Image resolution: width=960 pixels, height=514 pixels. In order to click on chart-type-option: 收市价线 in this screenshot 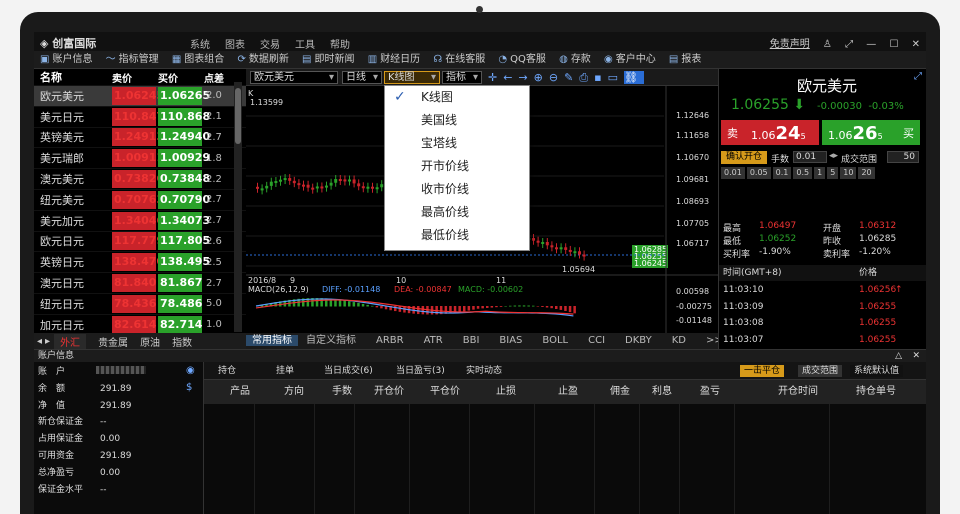, I will do `click(457, 189)`.